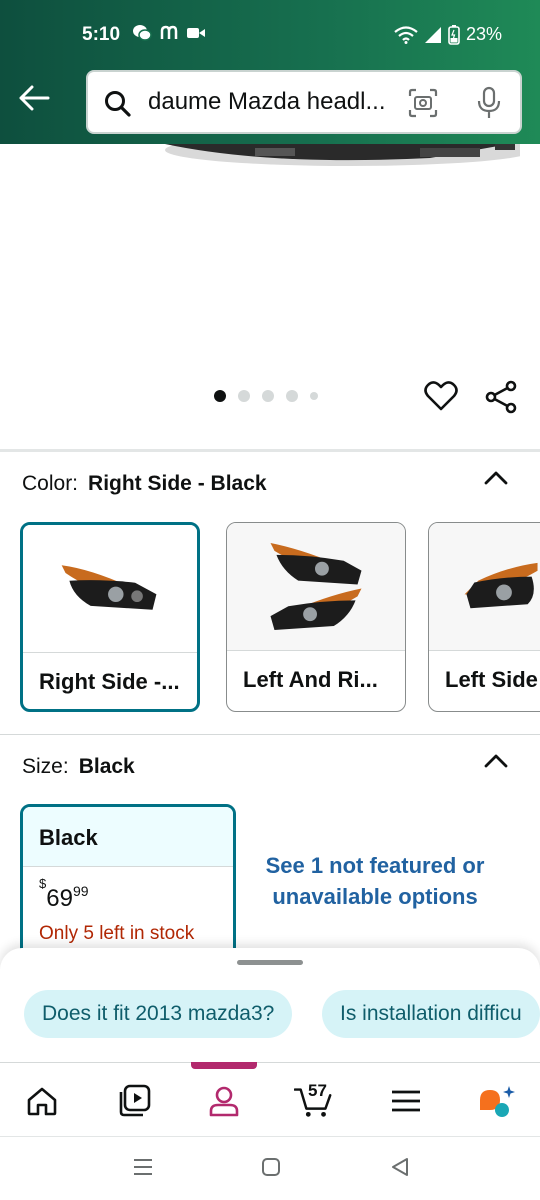 Image resolution: width=540 pixels, height=1200 pixels. I want to click on system-navigation, so click(270, 1168).